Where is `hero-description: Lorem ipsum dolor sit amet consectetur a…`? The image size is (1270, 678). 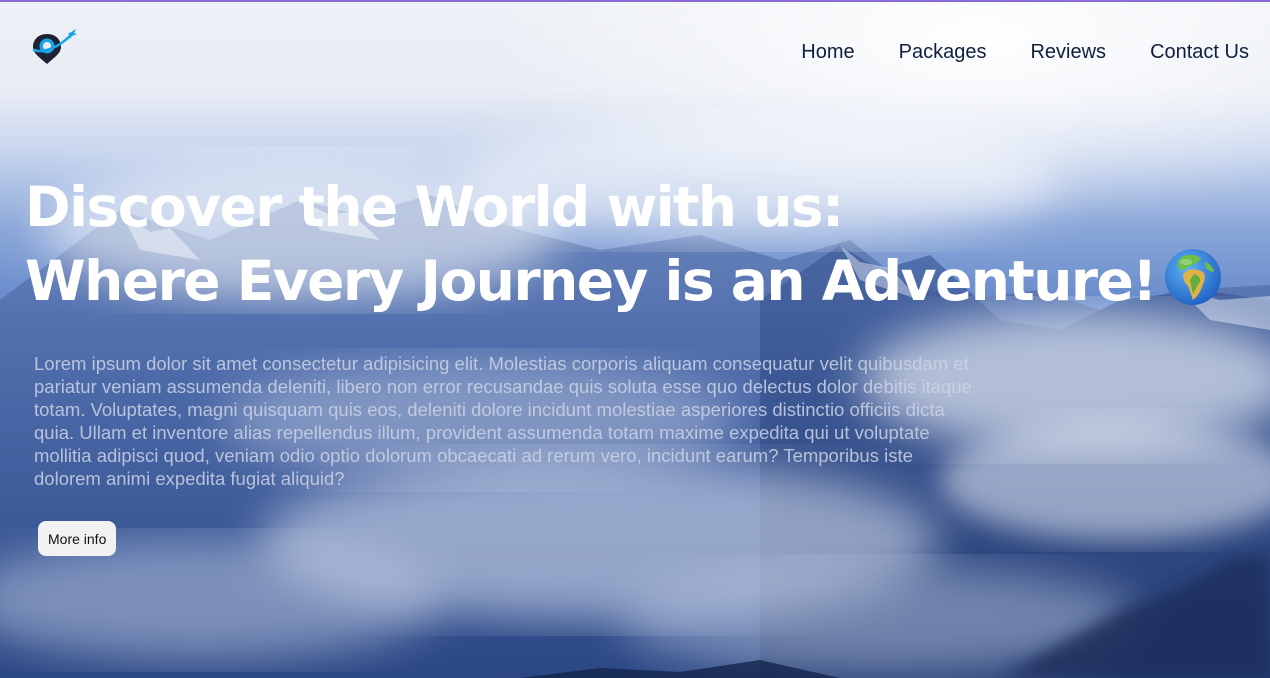 hero-description: Lorem ipsum dolor sit amet consectetur a… is located at coordinates (503, 421).